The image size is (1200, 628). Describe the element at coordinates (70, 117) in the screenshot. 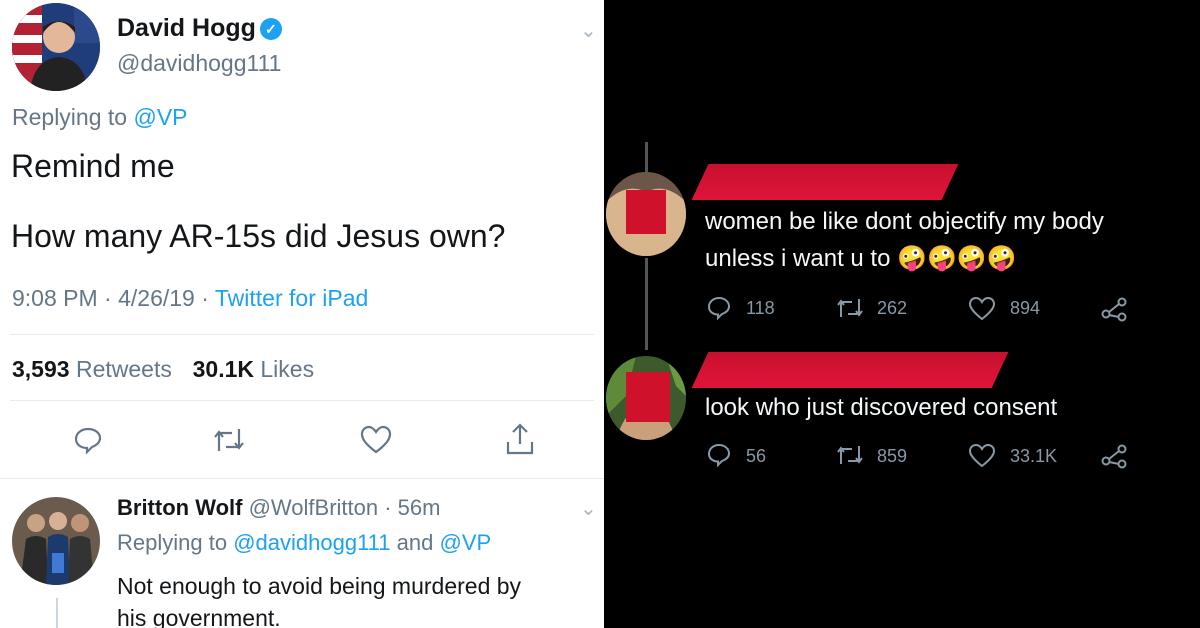

I see `replying-prefix: Replying to` at that location.